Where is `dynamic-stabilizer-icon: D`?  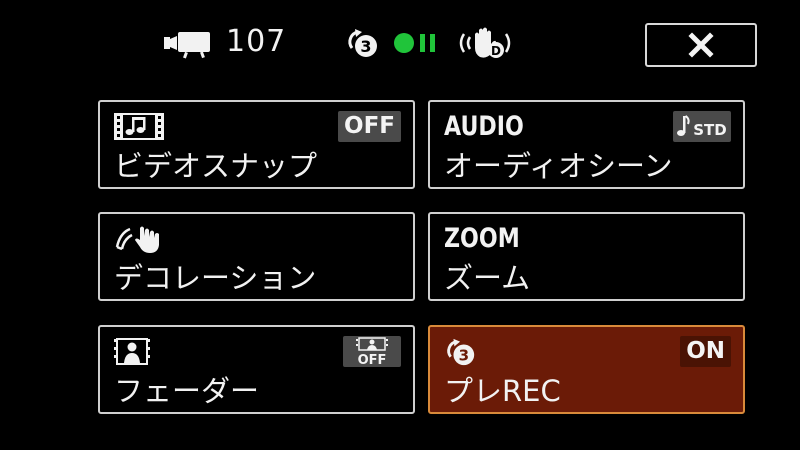 dynamic-stabilizer-icon: D is located at coordinates (485, 42).